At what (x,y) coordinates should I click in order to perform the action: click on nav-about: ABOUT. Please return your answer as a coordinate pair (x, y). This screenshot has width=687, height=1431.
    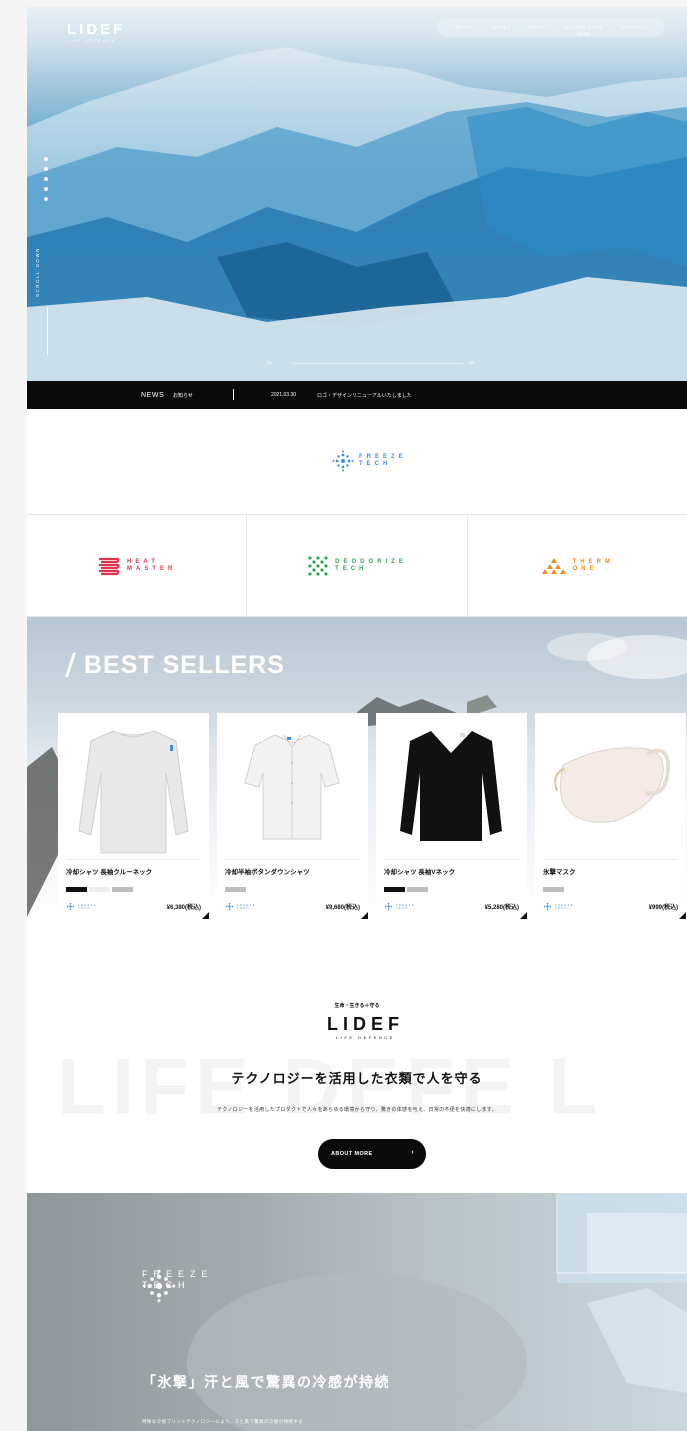
    Looking at the image, I should click on (462, 27).